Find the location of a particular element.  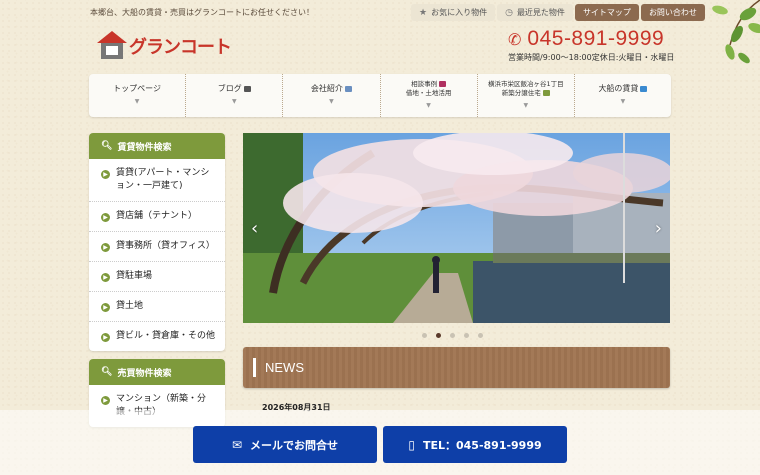

logo: グランコート is located at coordinates (164, 45).